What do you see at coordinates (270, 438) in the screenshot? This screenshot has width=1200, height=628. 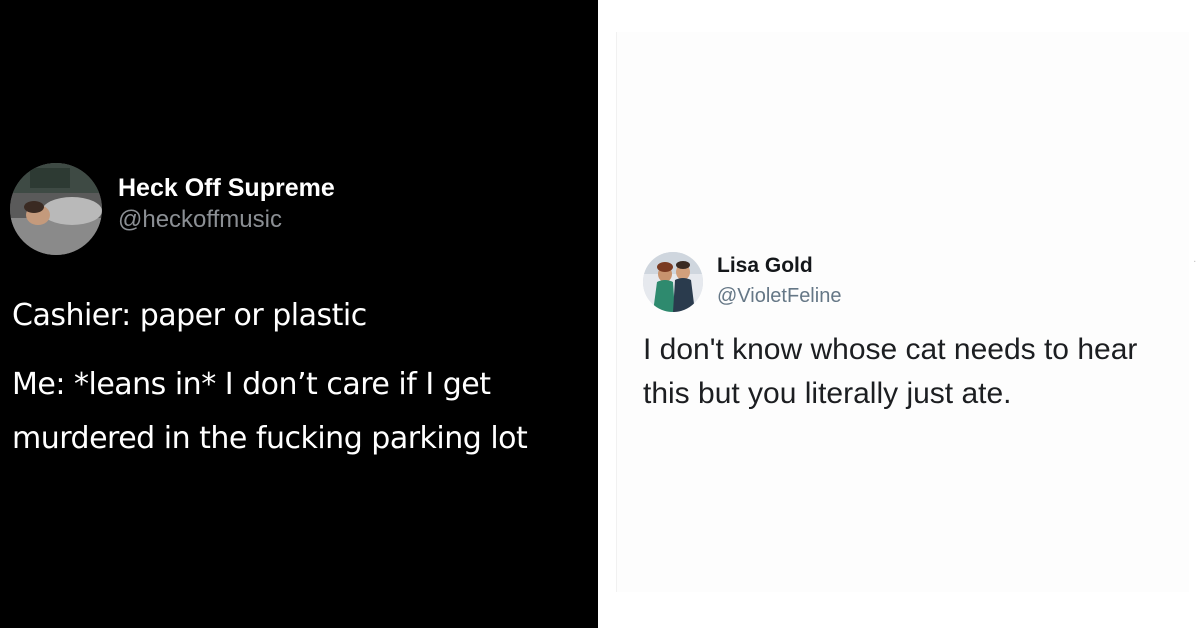 I see `tweet-text-line: murdered in the fucking parking lot` at bounding box center [270, 438].